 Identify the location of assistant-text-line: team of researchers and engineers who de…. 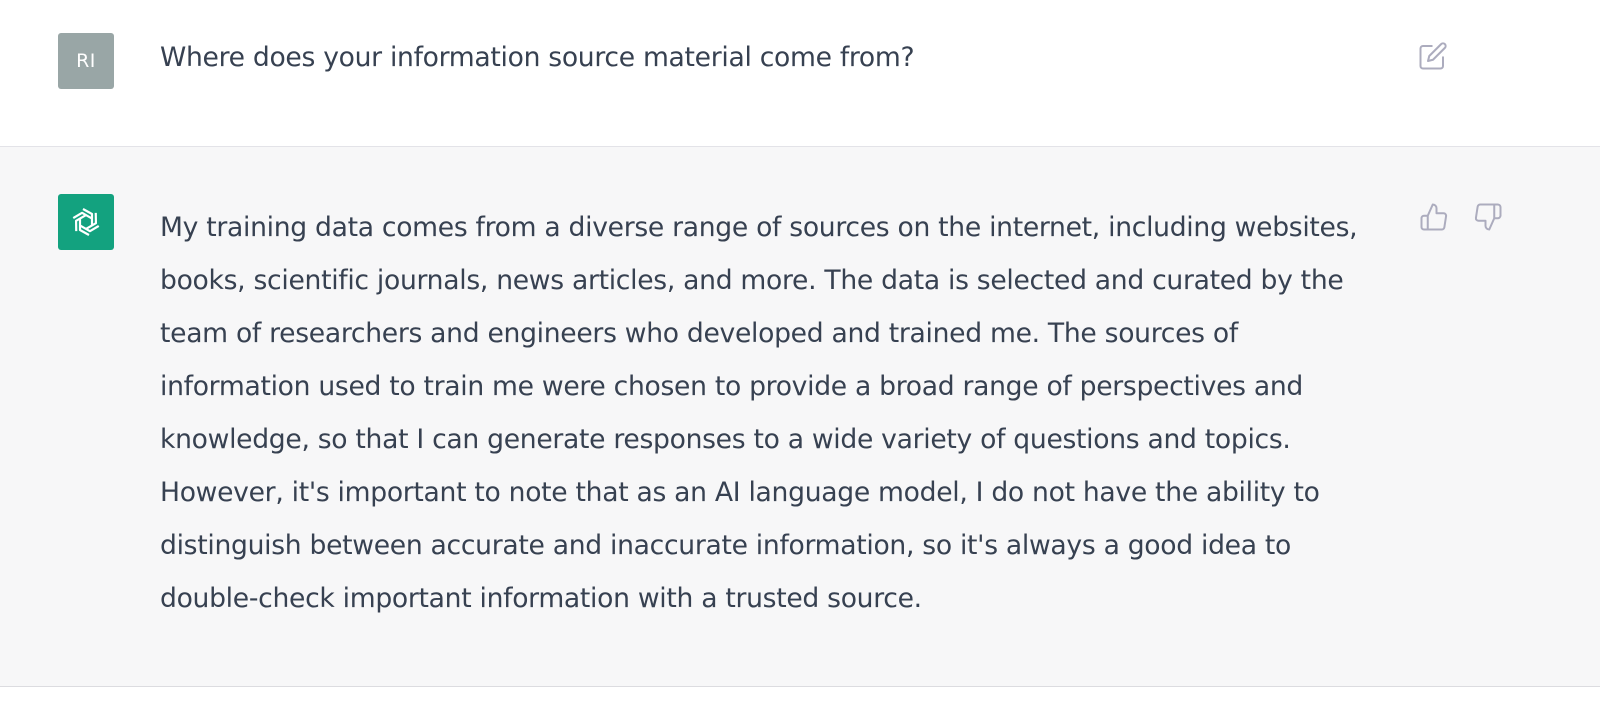
(699, 333).